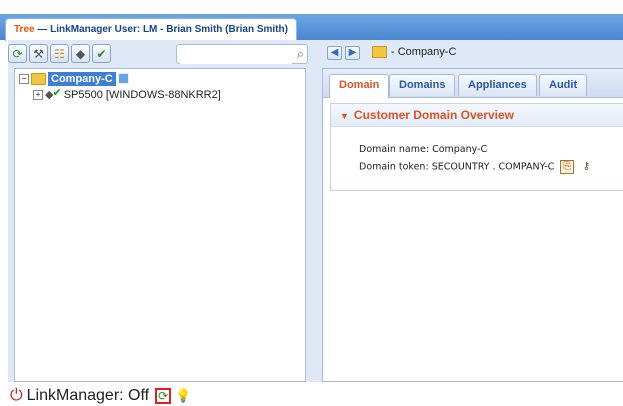 The height and width of the screenshot is (406, 623). I want to click on overview-title: Customer Domain Overview, so click(433, 115).